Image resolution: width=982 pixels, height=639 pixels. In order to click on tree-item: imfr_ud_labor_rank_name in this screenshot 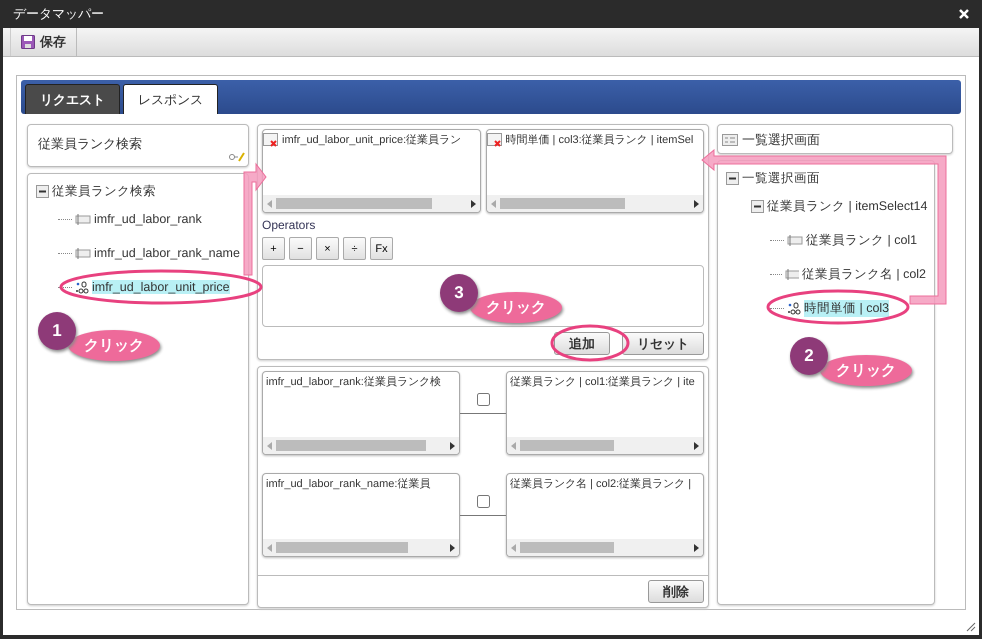, I will do `click(167, 253)`.